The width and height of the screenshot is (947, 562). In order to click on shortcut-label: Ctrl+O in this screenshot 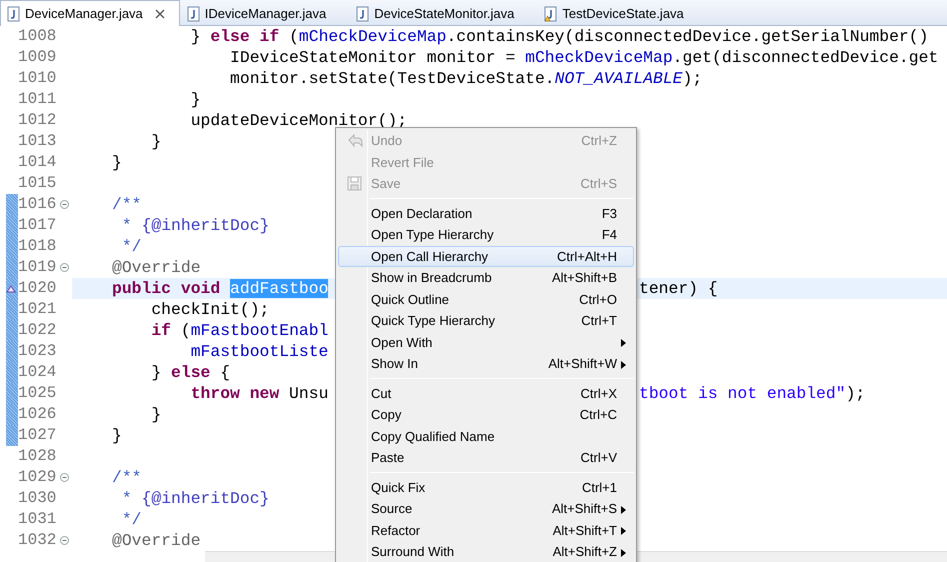, I will do `click(598, 299)`.